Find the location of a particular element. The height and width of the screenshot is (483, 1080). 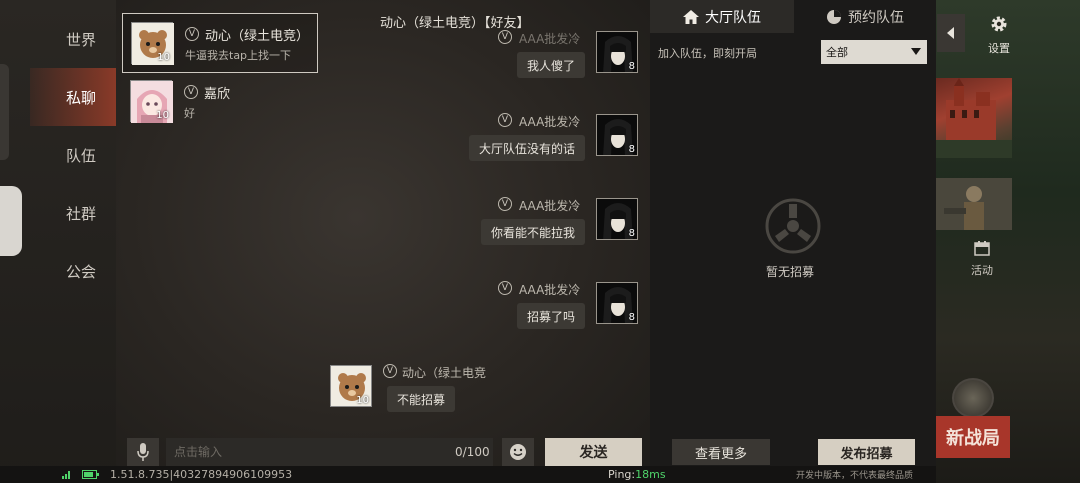

chat-input is located at coordinates (329, 452).